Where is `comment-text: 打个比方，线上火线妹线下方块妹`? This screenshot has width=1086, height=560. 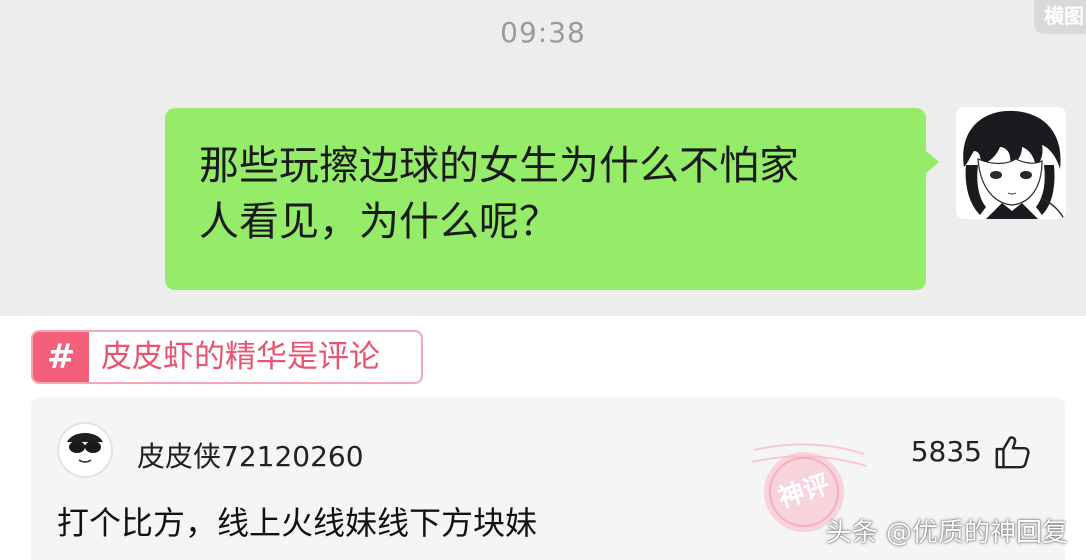 comment-text: 打个比方，线上火线妹线下方块妹 is located at coordinates (297, 523).